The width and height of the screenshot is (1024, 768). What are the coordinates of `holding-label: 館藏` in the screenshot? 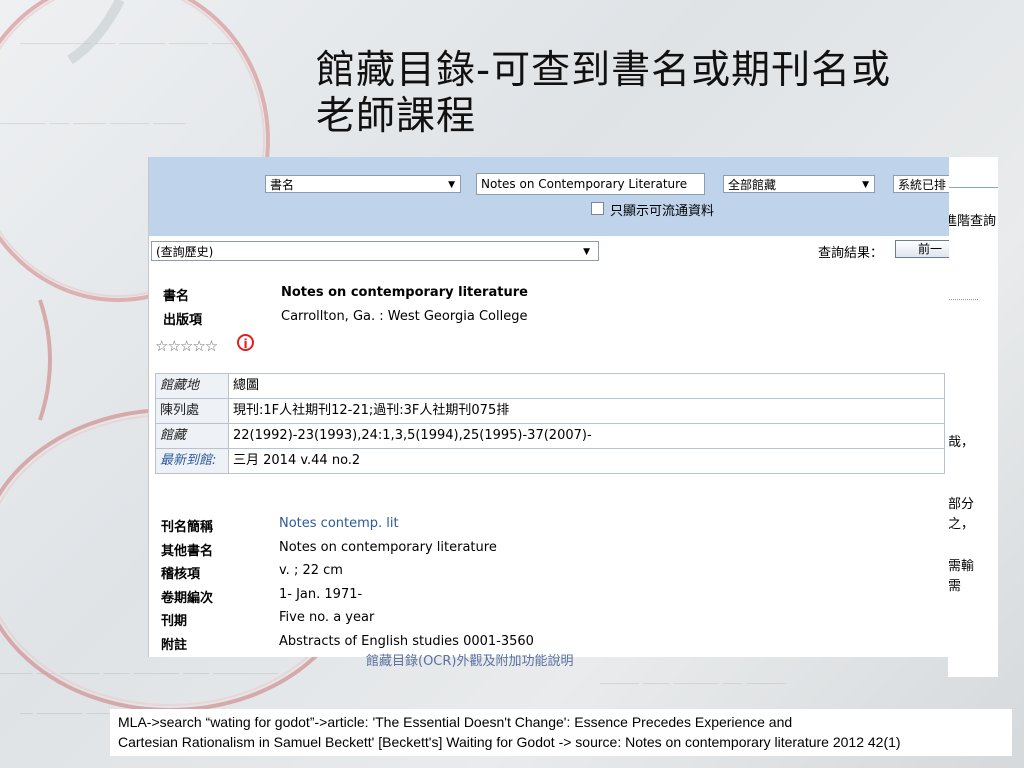 It's located at (192, 436).